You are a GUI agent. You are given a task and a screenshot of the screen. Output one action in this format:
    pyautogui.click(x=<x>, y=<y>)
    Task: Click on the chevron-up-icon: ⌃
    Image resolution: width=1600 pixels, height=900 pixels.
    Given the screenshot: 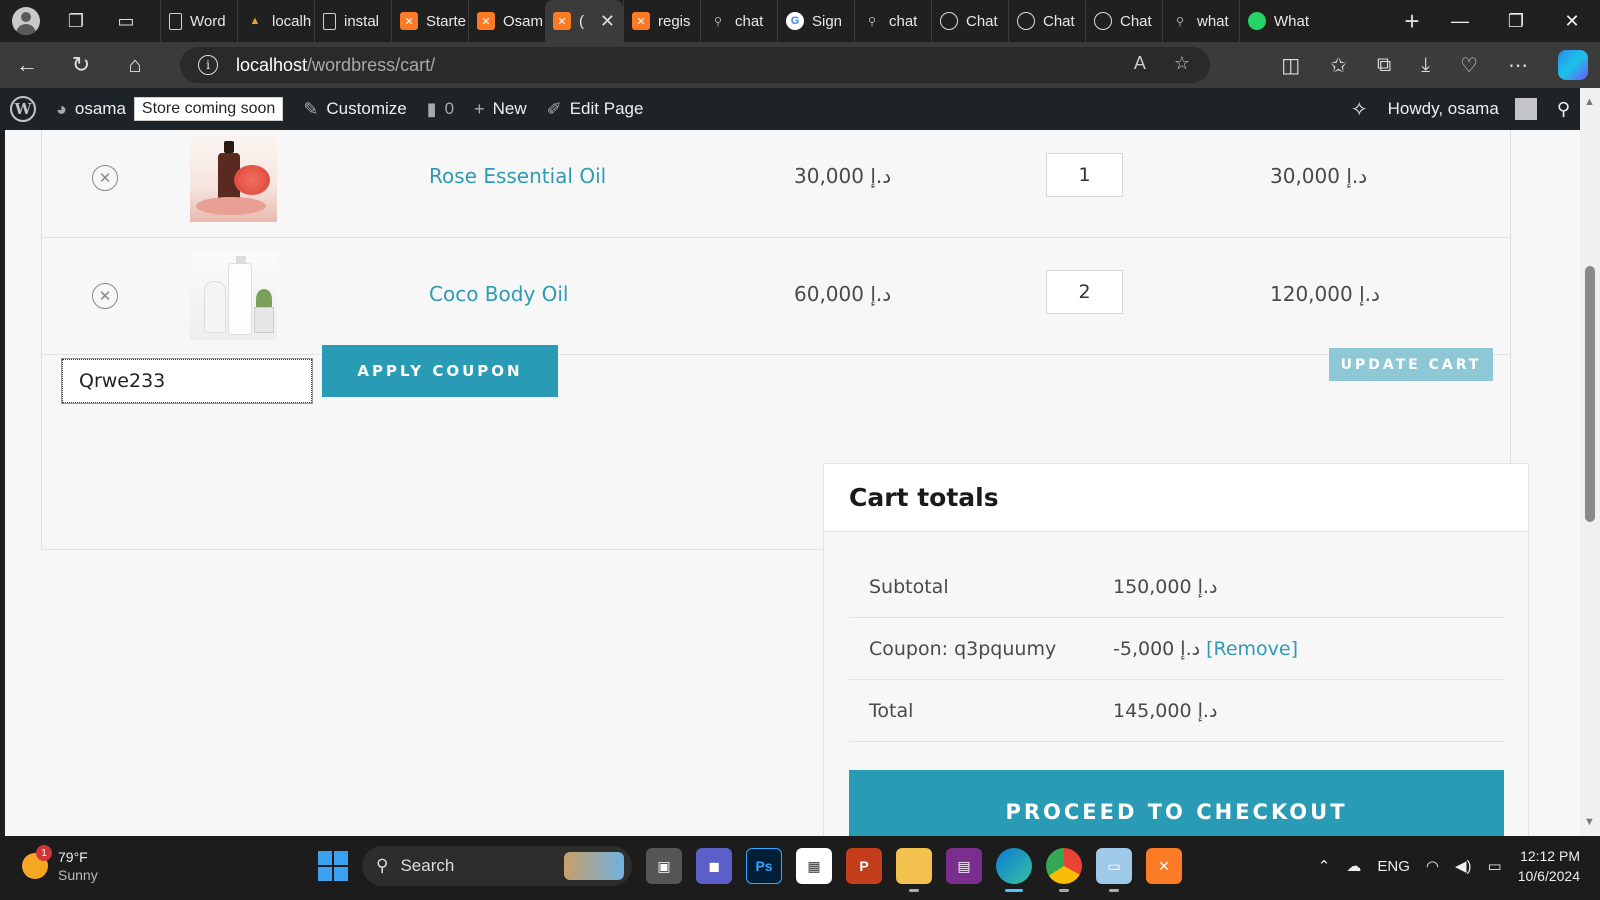 What is the action you would take?
    pyautogui.click(x=1324, y=866)
    